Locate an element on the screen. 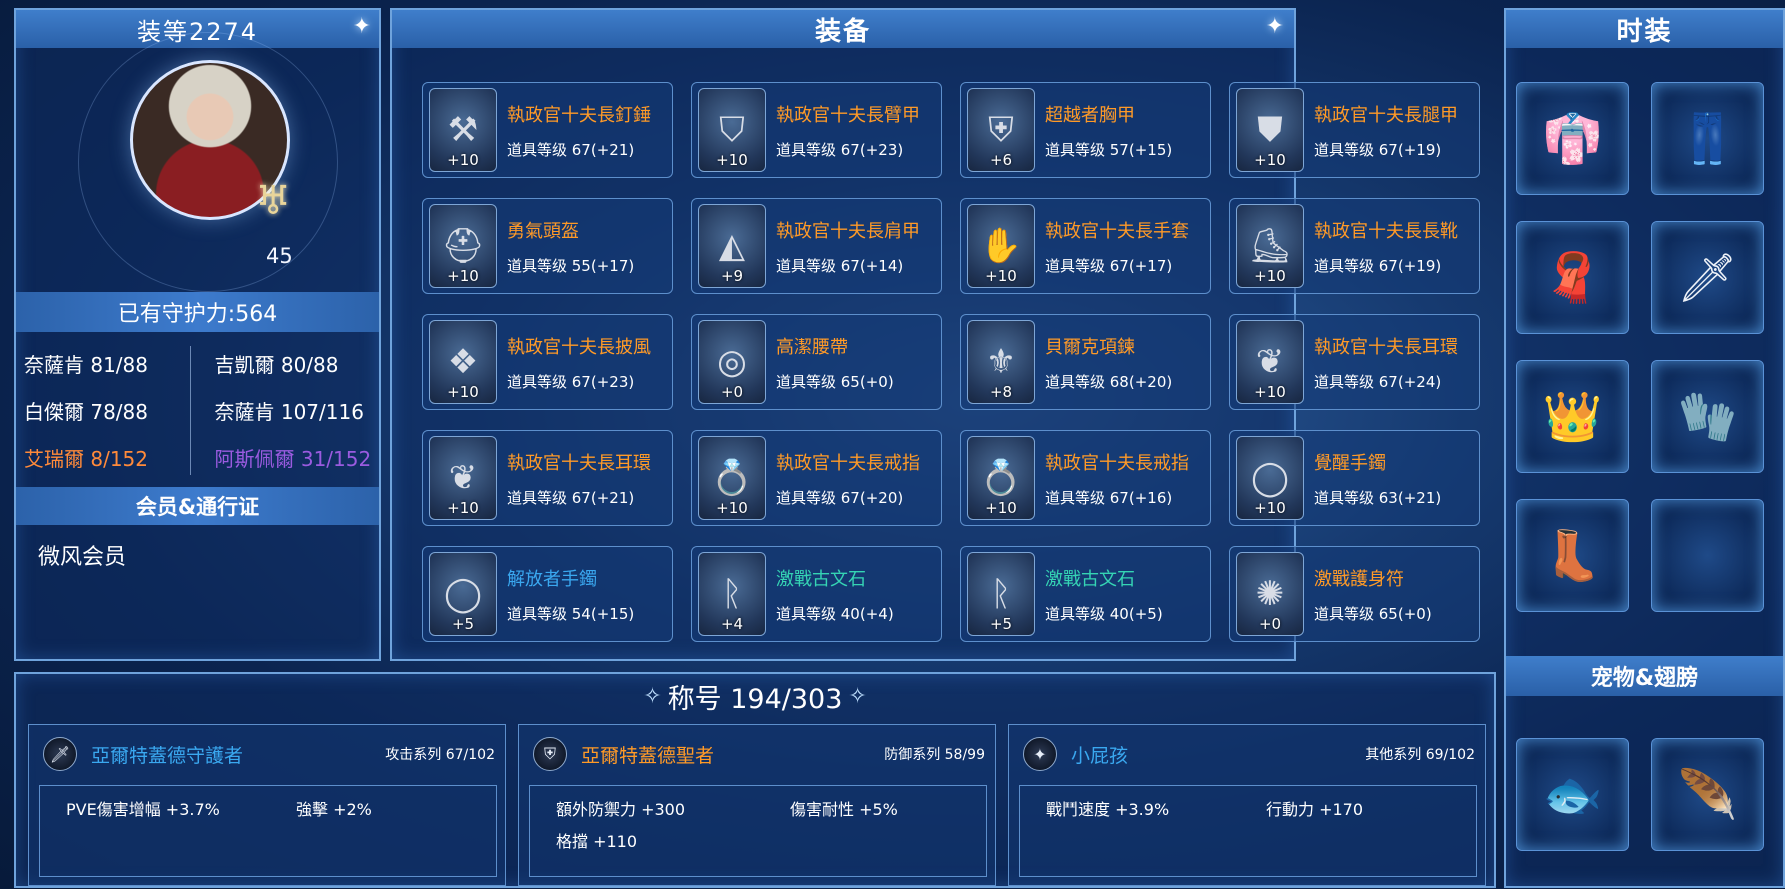 This screenshot has height=889, width=1785. title-stats: PVE傷害增幅 +3.7% 強擊 +2% is located at coordinates (268, 831).